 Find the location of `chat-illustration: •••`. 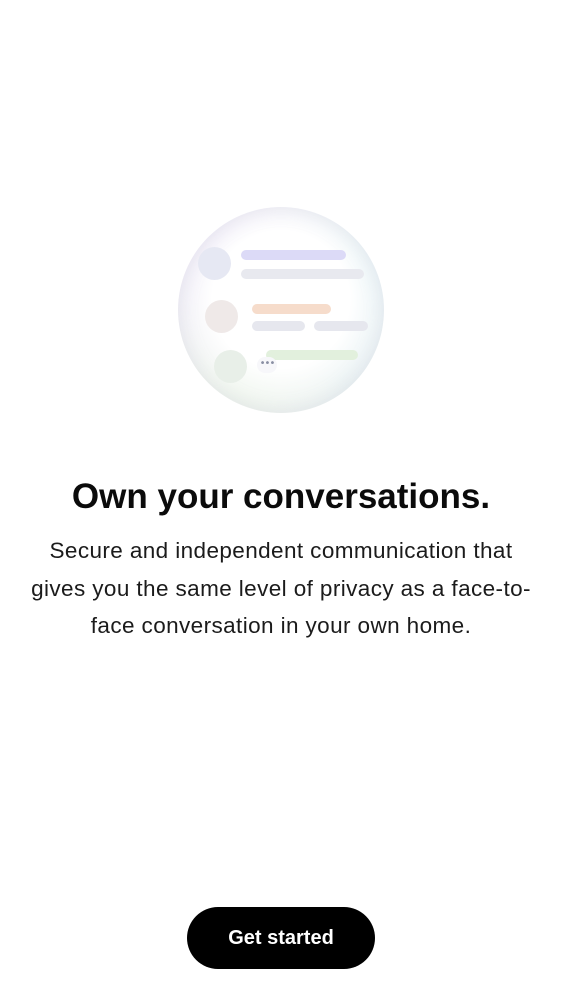

chat-illustration: ••• is located at coordinates (281, 310).